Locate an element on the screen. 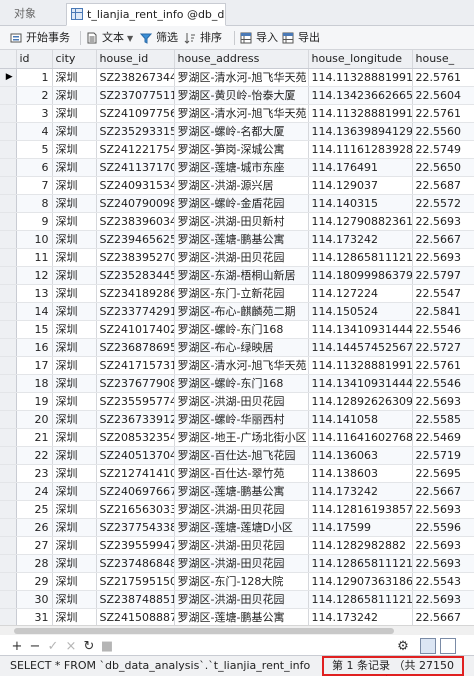 The image size is (474, 676). cell-house-latitude: 22.5749 is located at coordinates (443, 149).